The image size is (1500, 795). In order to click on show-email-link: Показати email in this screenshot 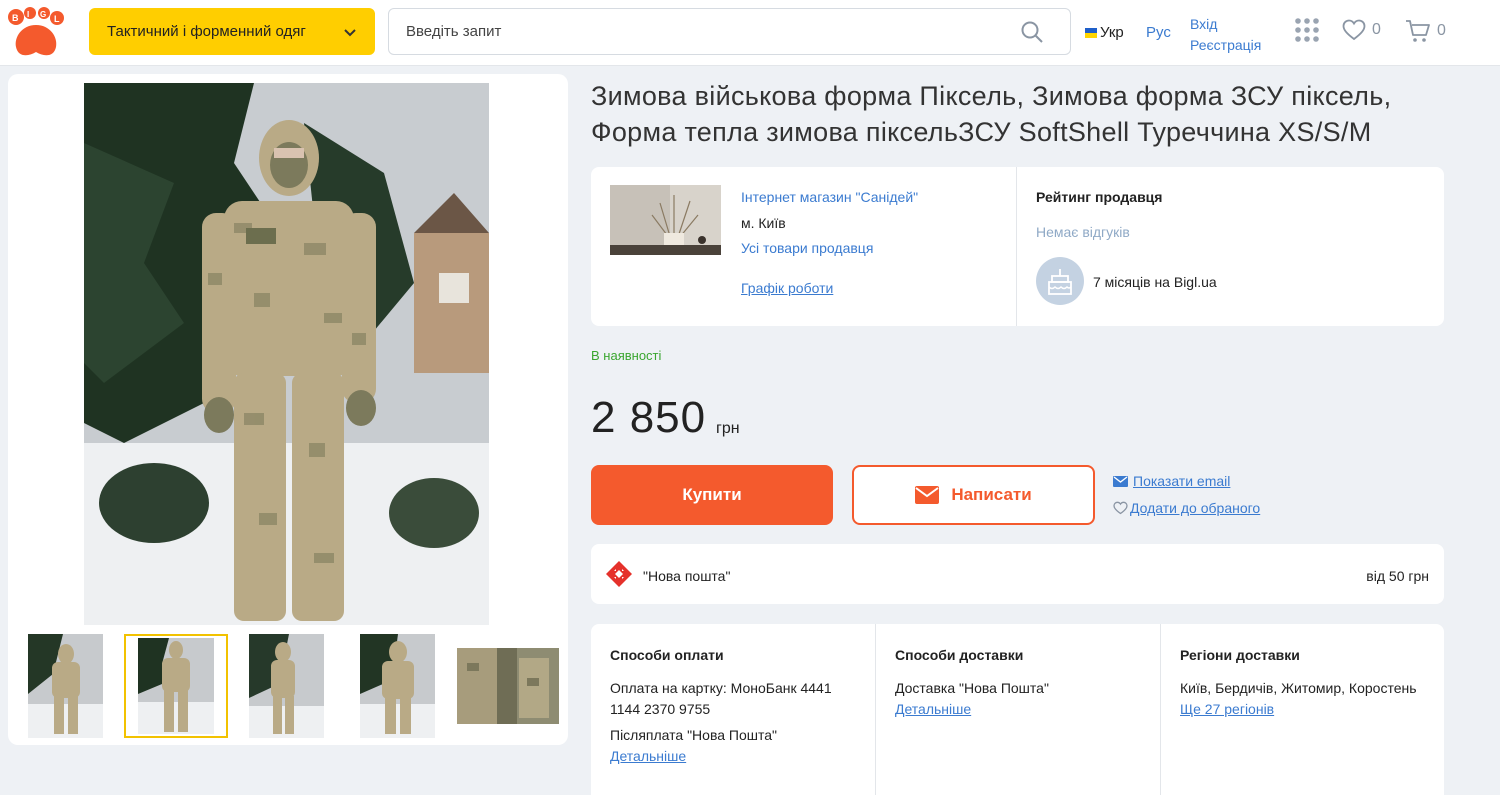, I will do `click(1171, 481)`.